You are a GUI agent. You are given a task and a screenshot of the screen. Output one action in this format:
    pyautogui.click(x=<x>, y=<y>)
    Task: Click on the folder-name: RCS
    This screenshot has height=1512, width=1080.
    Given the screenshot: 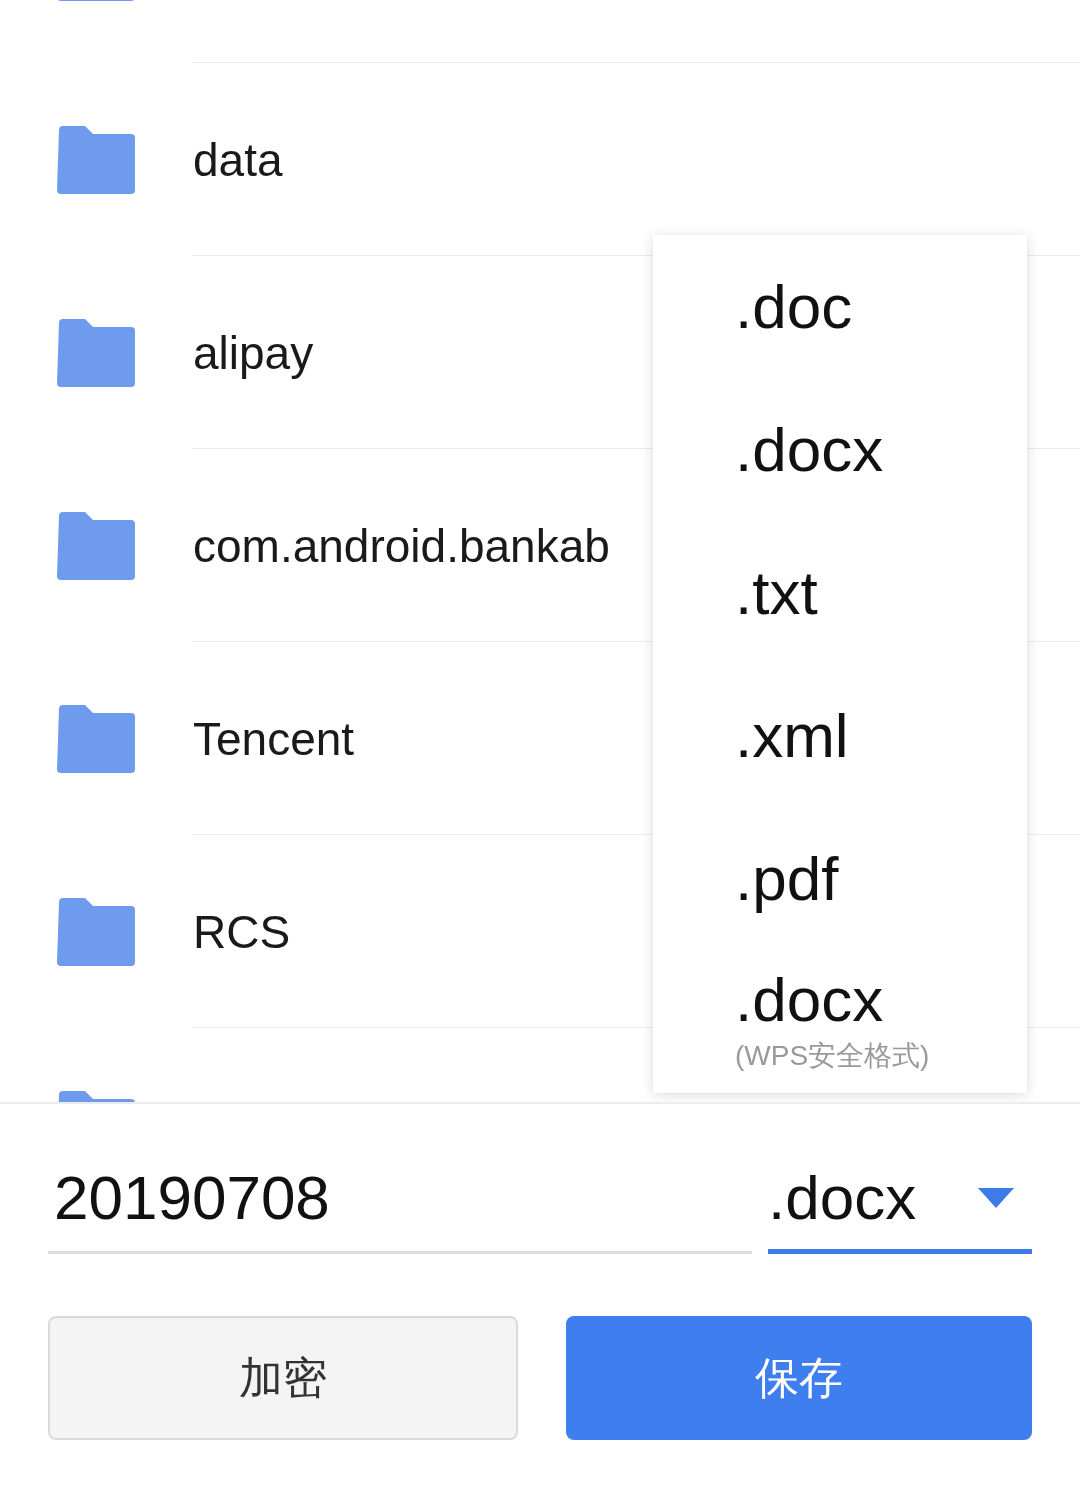 What is the action you would take?
    pyautogui.click(x=242, y=931)
    